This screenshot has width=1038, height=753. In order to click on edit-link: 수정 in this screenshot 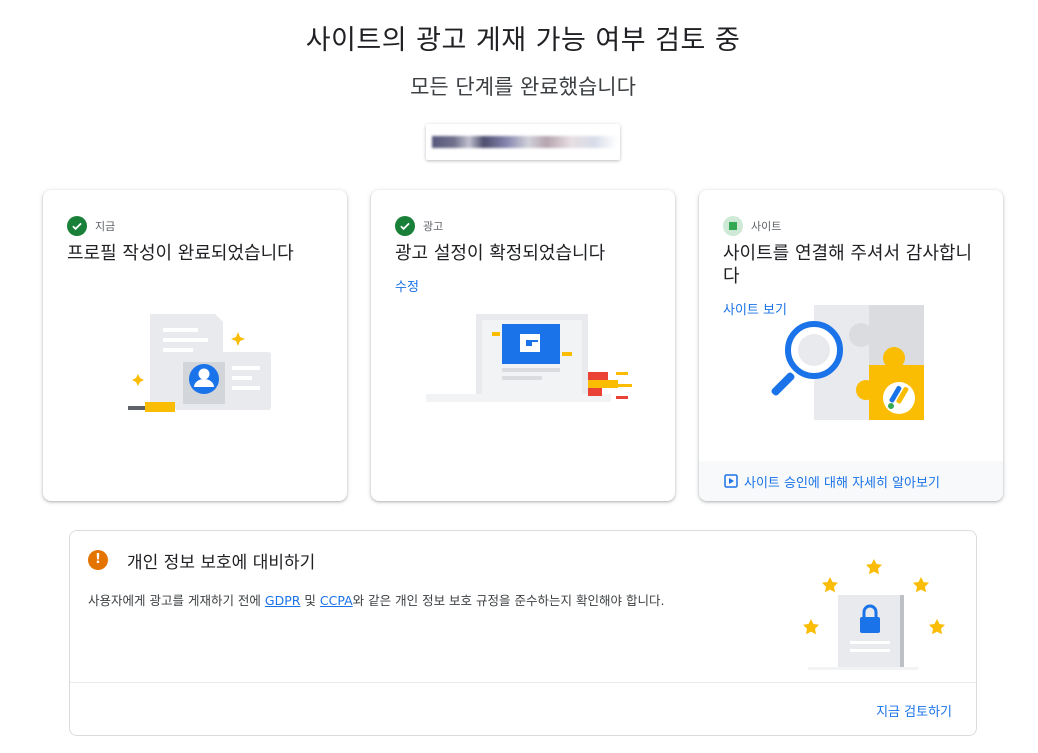, I will do `click(407, 285)`.